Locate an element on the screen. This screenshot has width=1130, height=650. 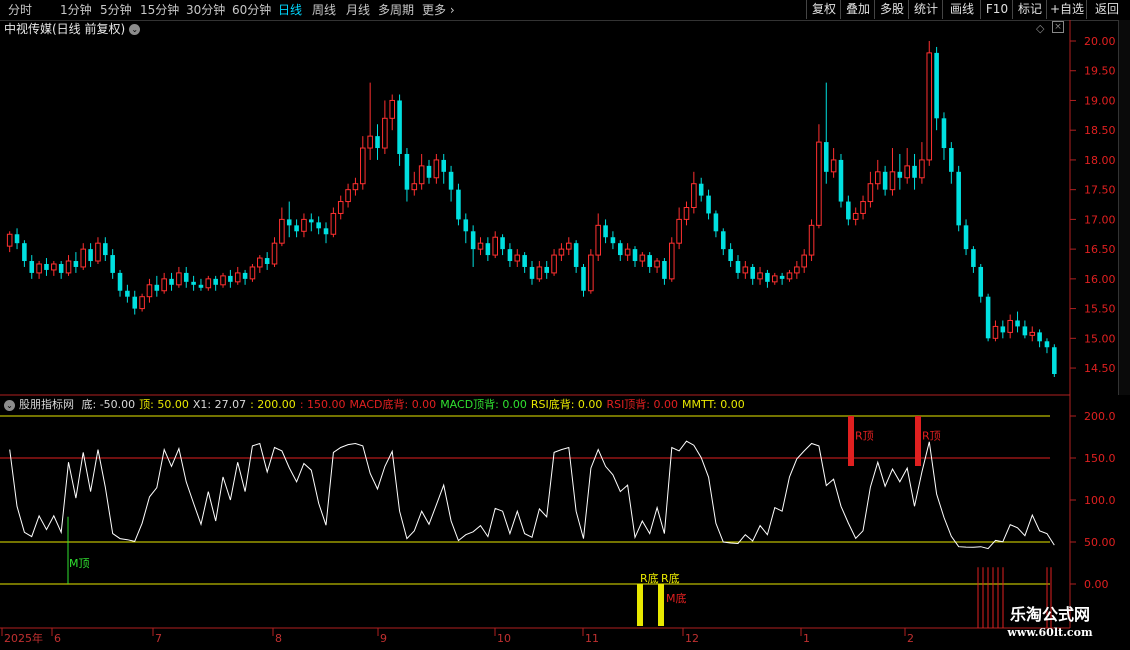
legend-item-7: RSI底背: 0.00 is located at coordinates (566, 404).